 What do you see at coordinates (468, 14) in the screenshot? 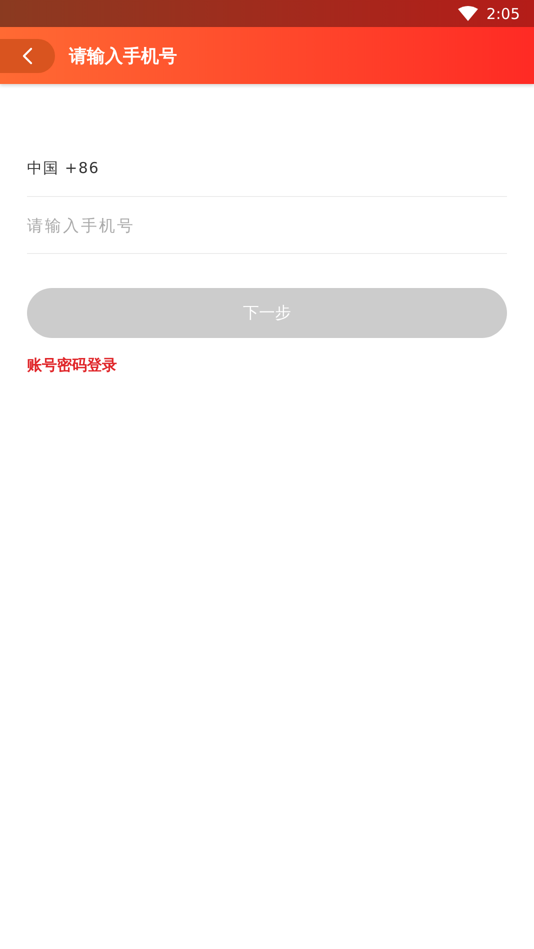
I see `wifi-icon` at bounding box center [468, 14].